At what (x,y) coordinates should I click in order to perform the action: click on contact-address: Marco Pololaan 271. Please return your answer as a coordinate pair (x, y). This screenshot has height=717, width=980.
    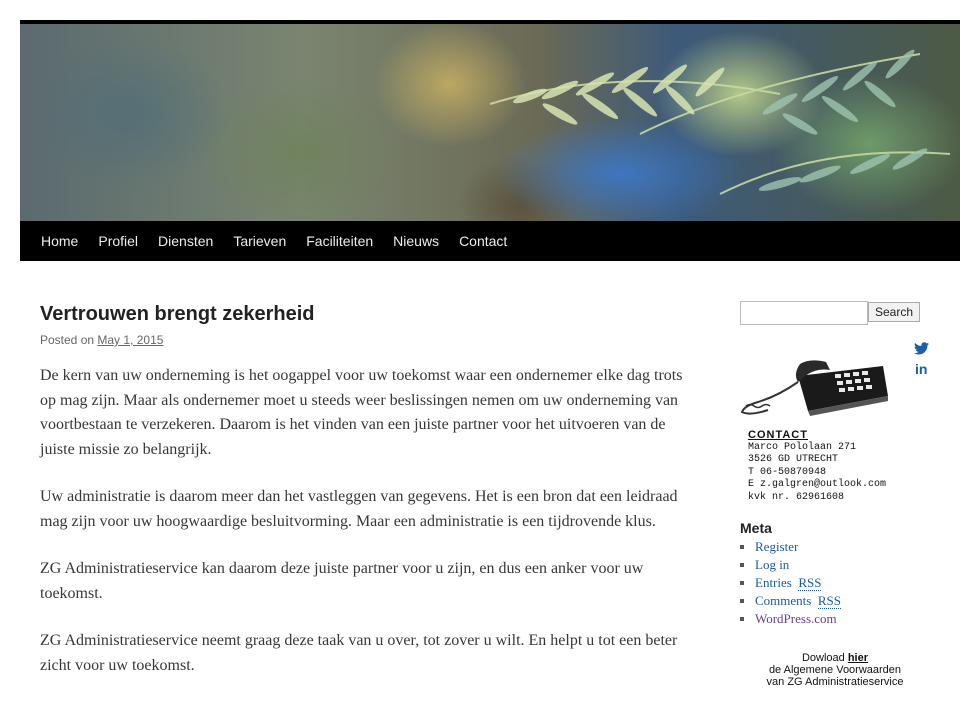
    Looking at the image, I should click on (802, 447).